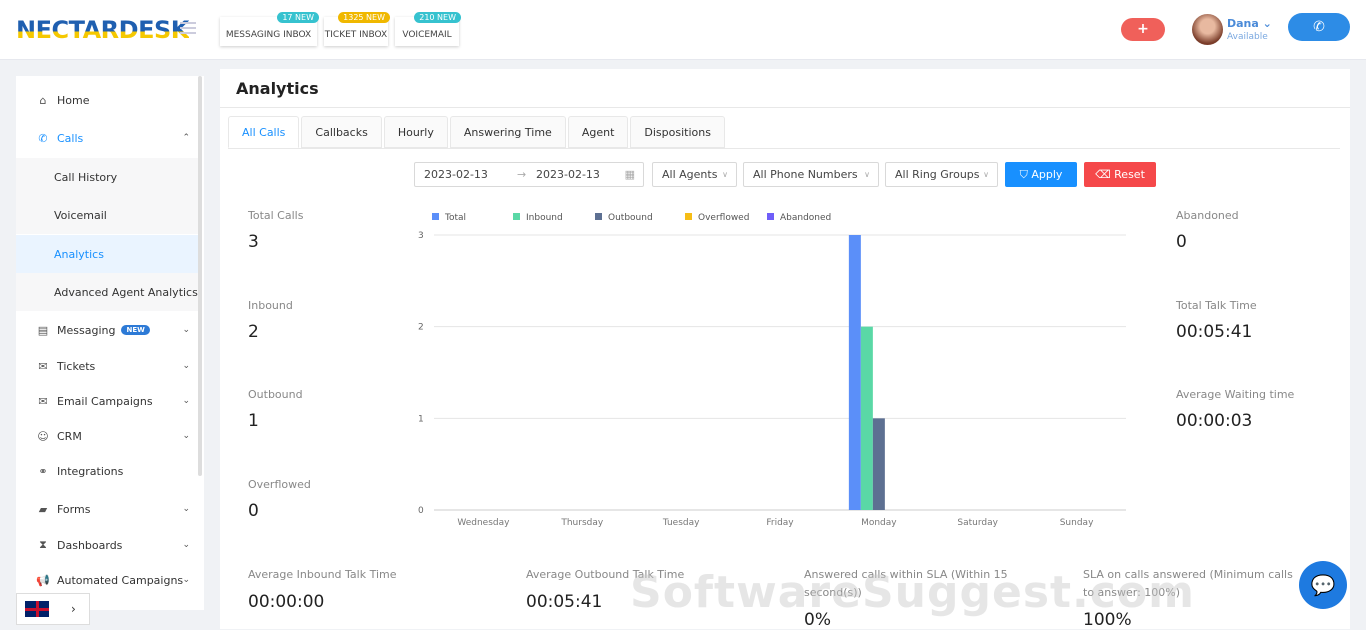  I want to click on home-icon: ⌂, so click(43, 100).